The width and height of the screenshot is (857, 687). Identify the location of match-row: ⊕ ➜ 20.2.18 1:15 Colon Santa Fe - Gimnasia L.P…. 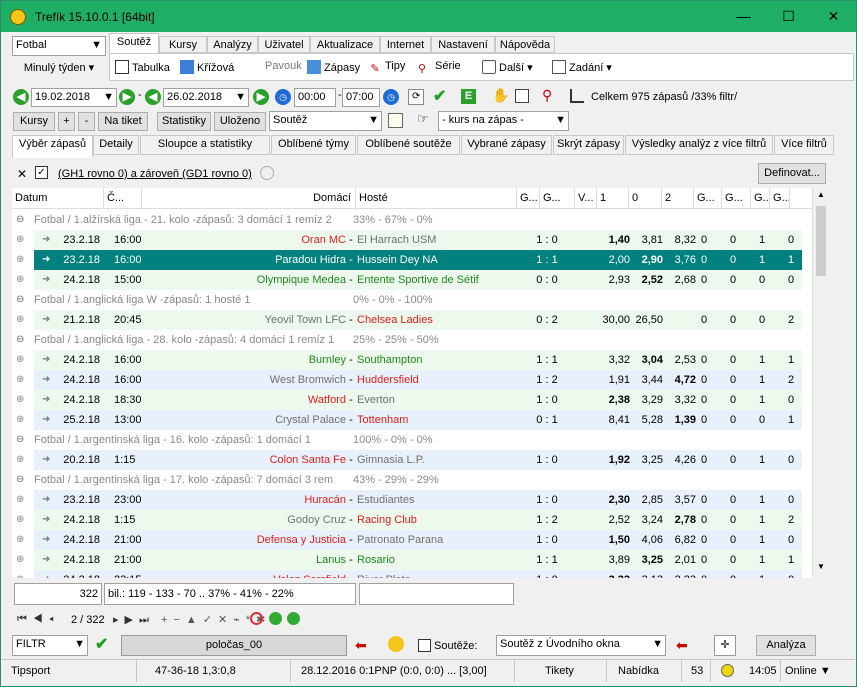
(409, 460).